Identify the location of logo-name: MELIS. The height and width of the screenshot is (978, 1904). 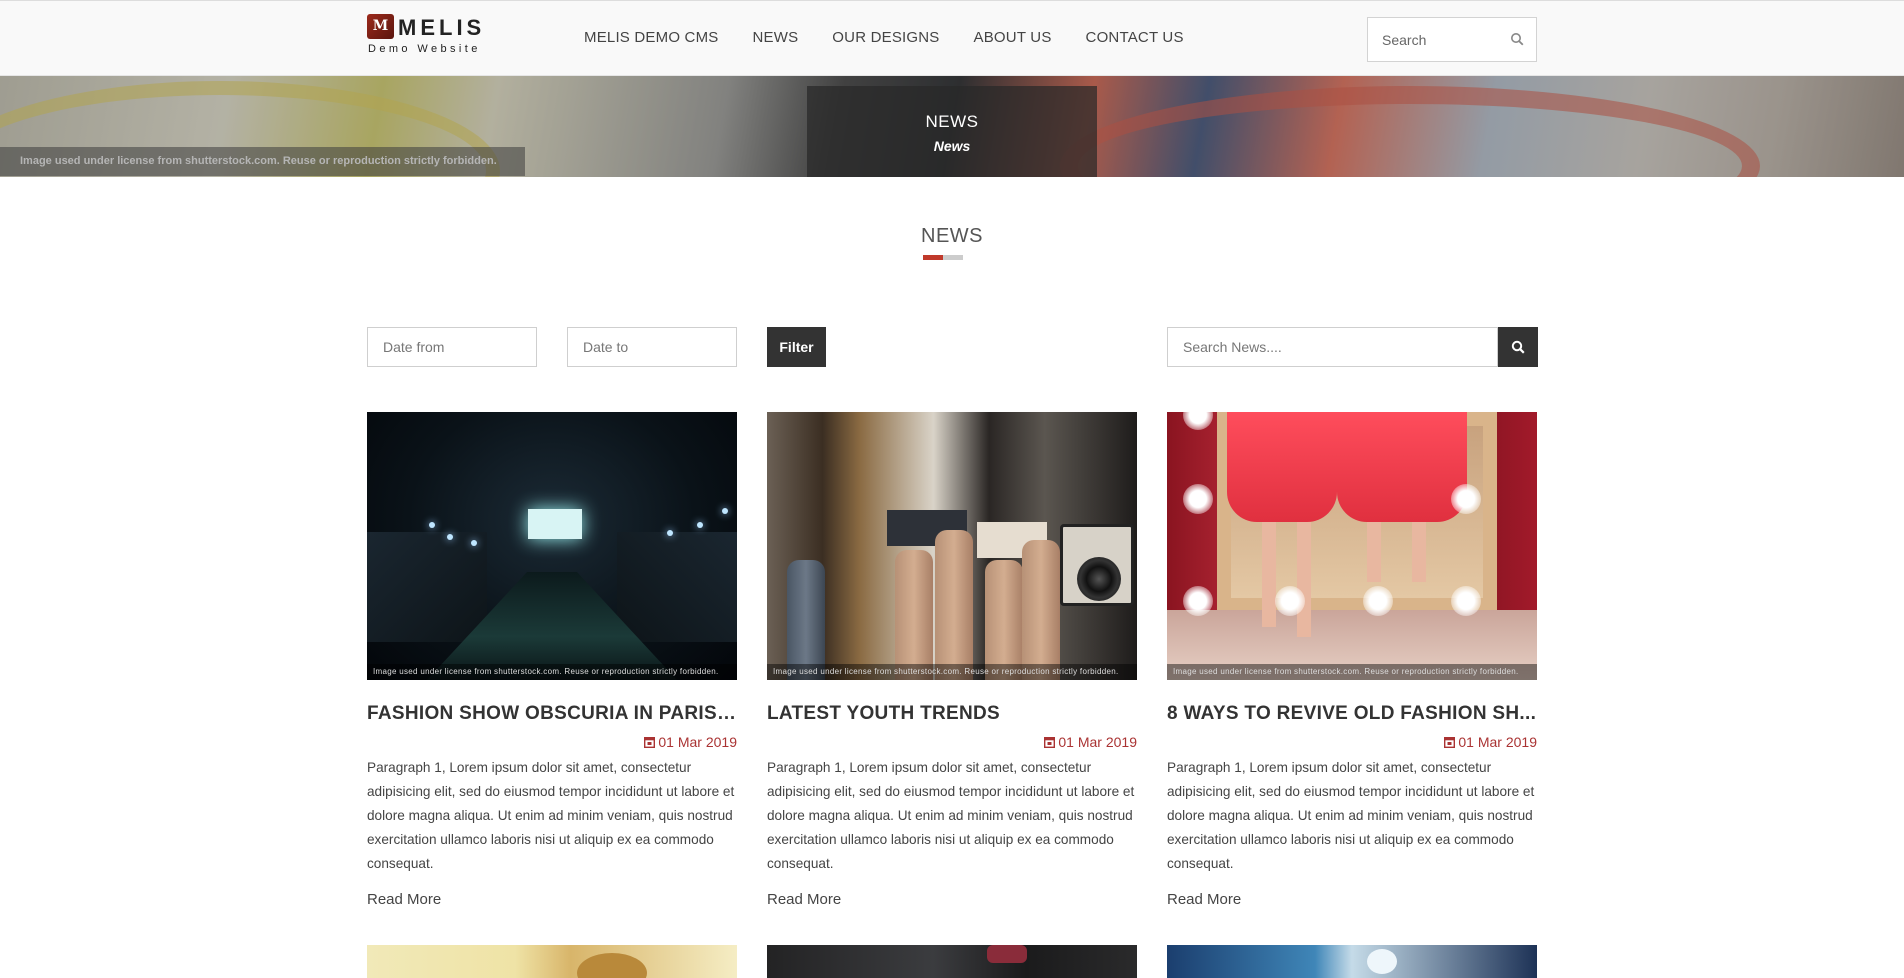
(442, 27).